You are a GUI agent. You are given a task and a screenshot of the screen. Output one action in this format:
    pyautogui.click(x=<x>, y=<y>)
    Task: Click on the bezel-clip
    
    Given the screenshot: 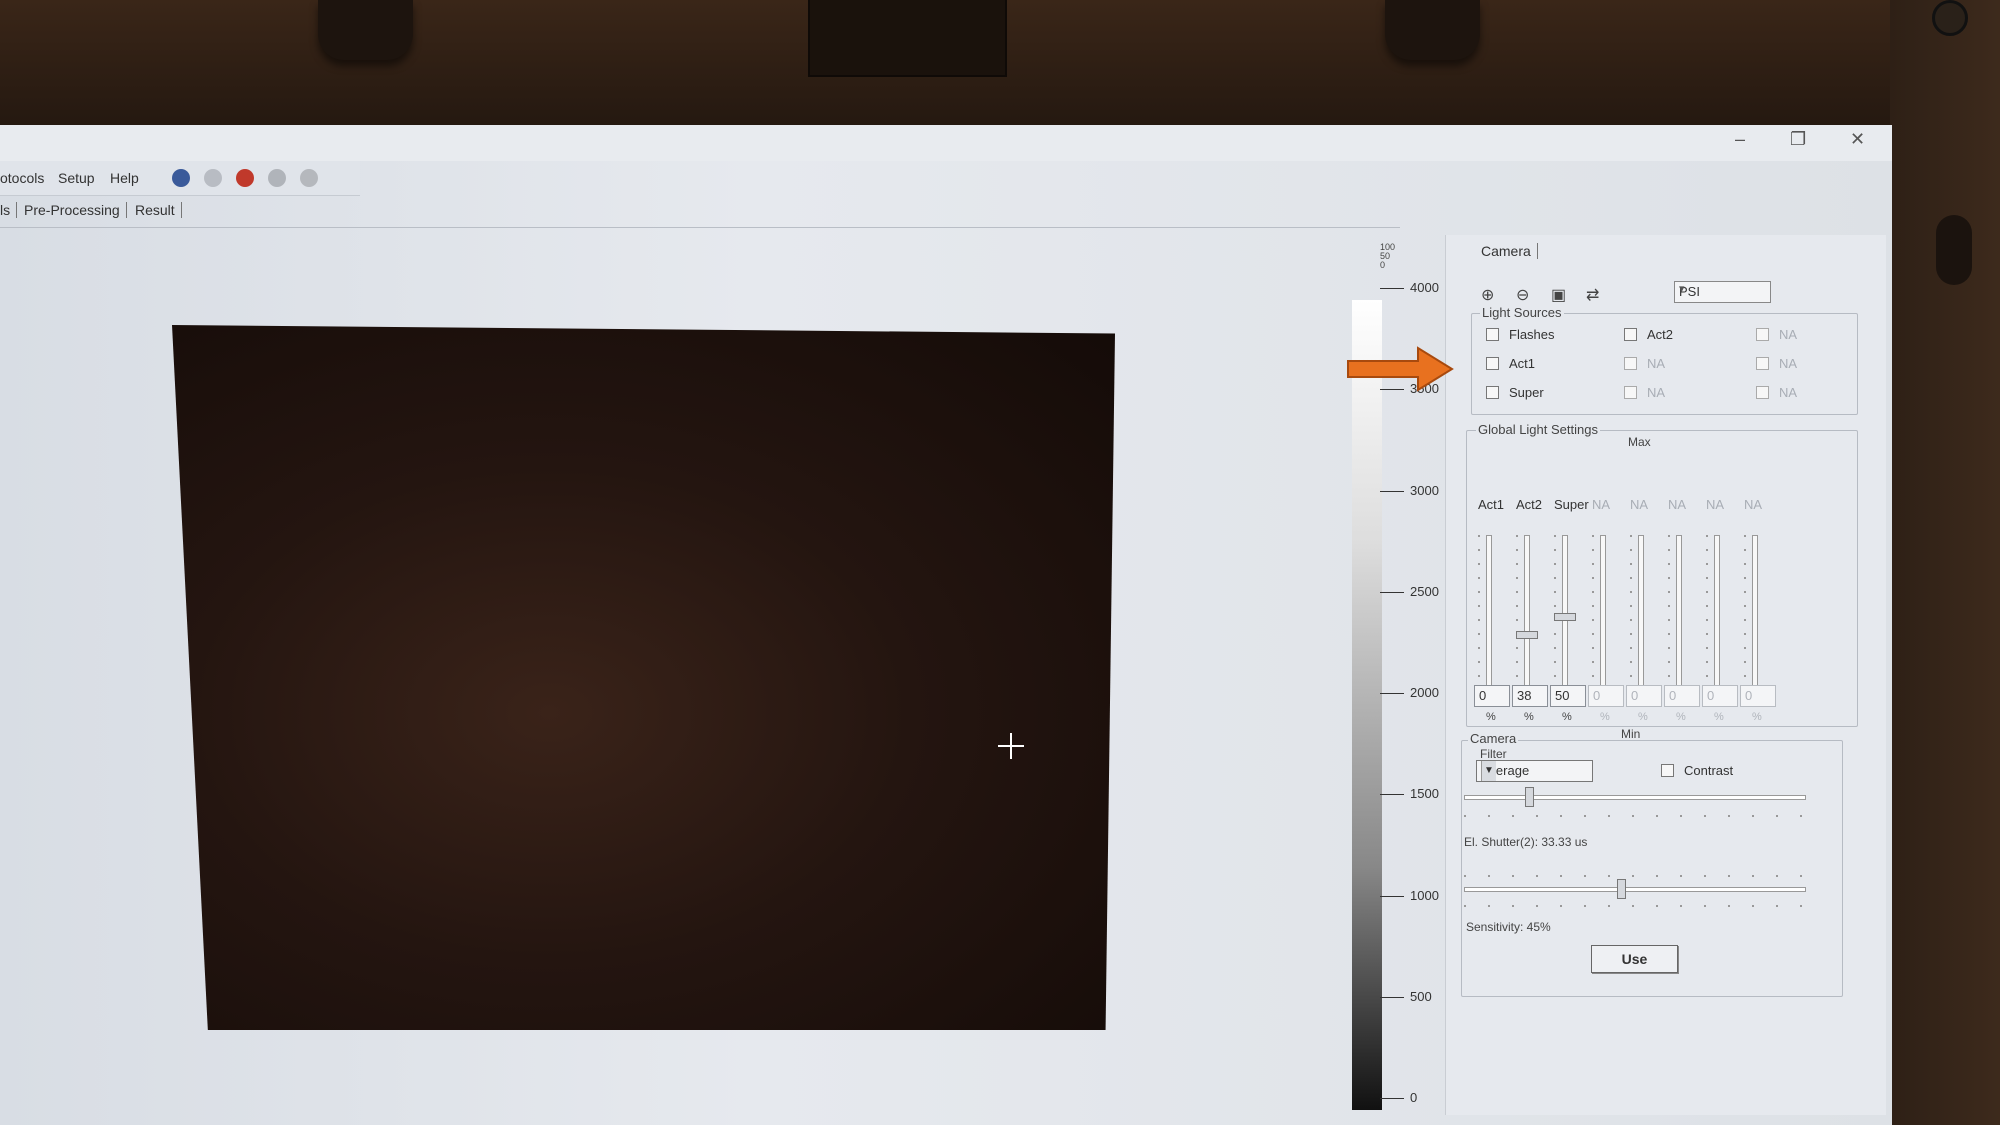 What is the action you would take?
    pyautogui.click(x=907, y=38)
    